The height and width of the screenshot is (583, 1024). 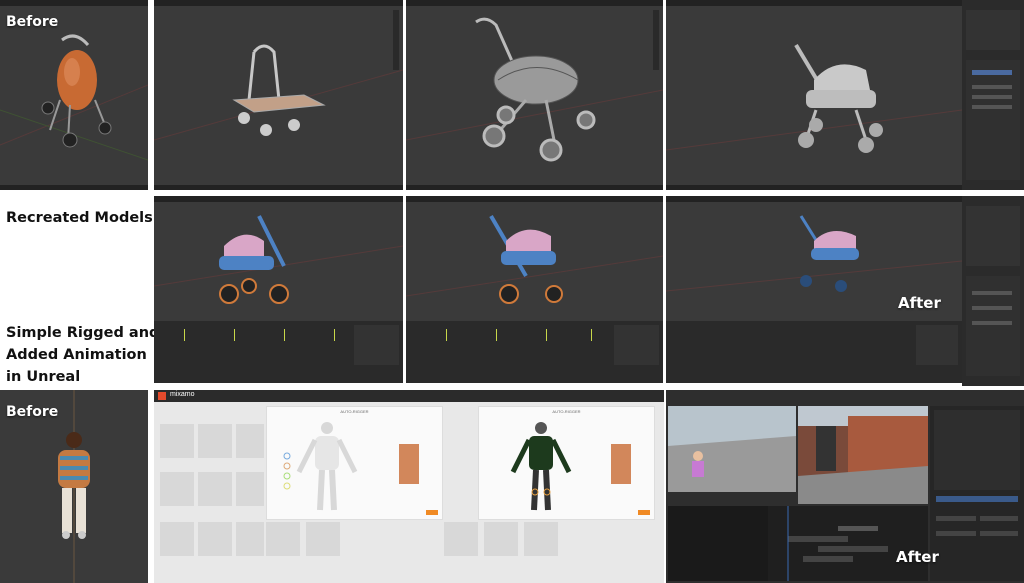 I want to click on before-label-top: Before, so click(x=32, y=22).